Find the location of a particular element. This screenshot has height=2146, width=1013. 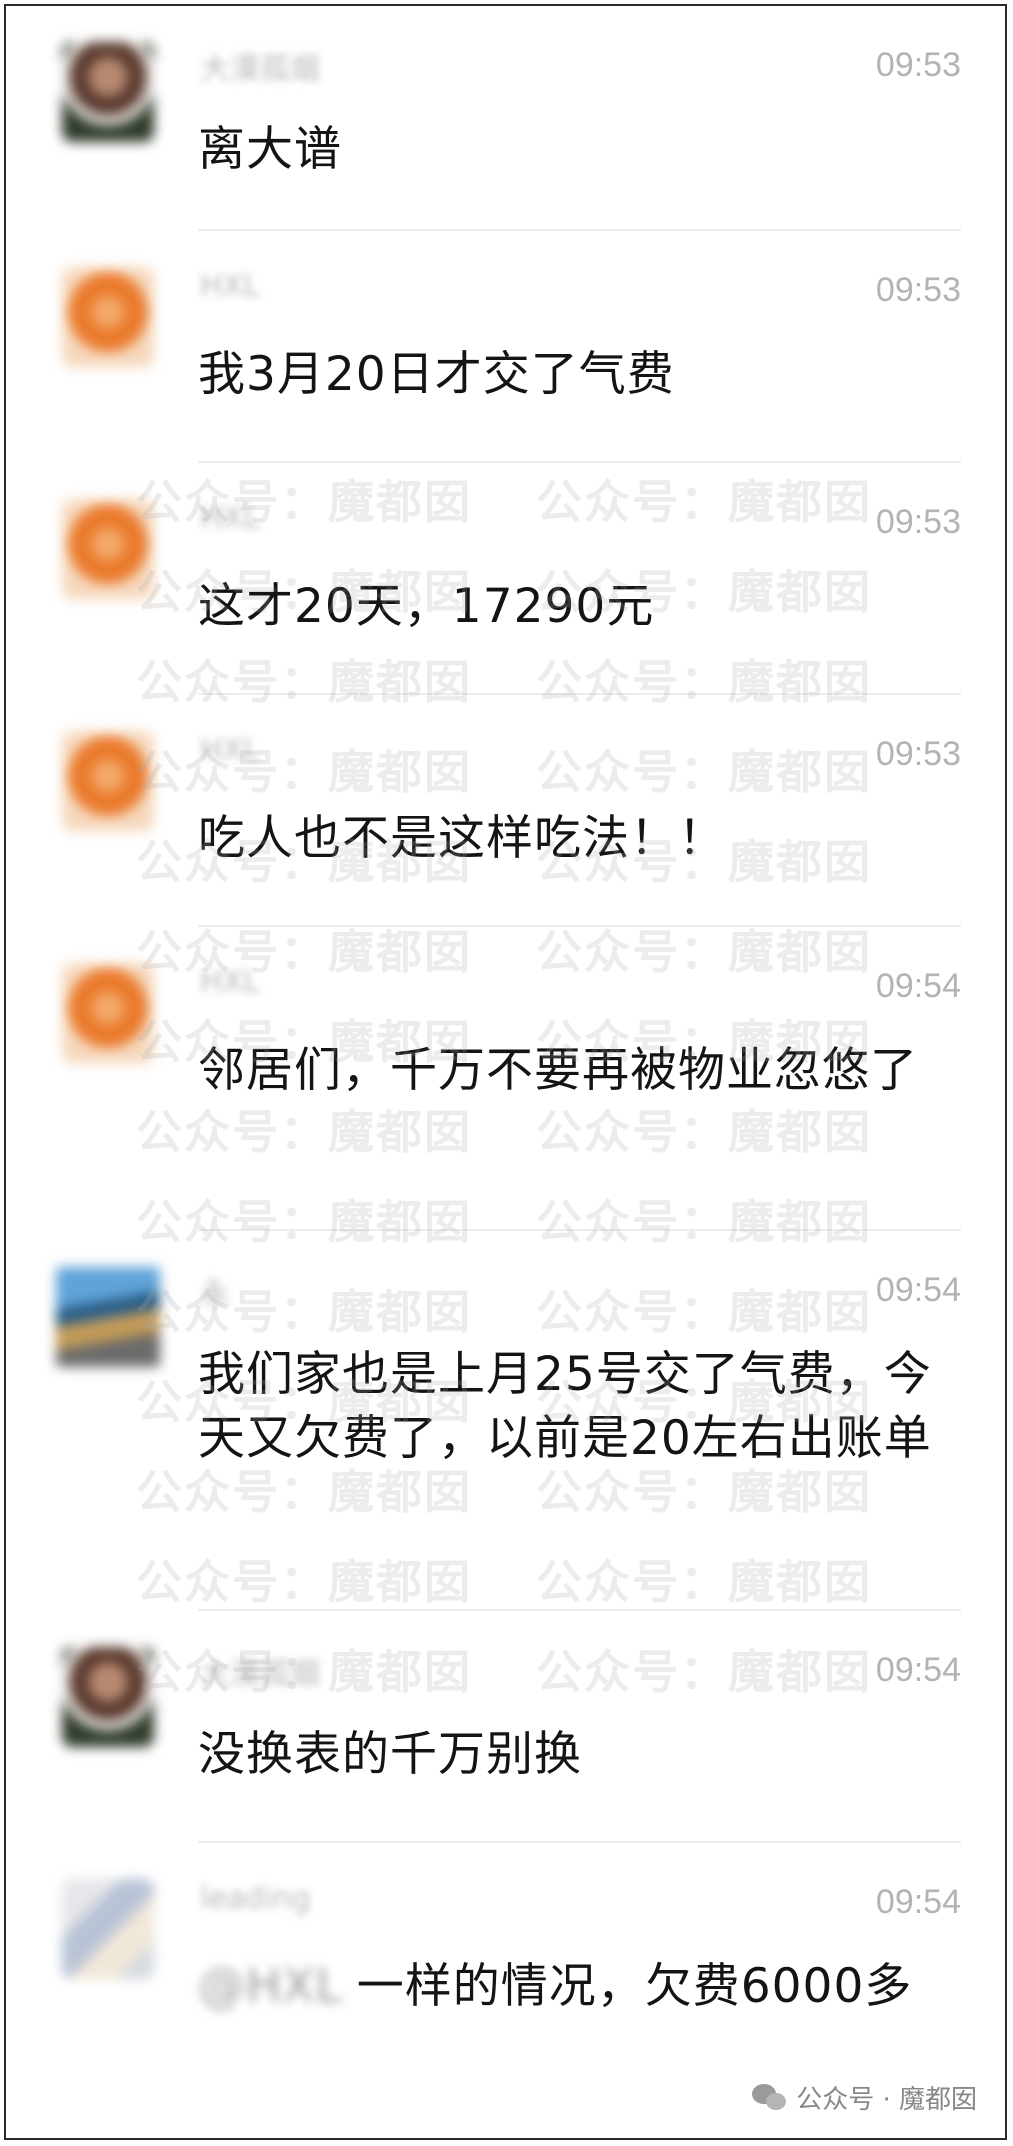

chat-message: HXL 09:53 这才20天，17290元 is located at coordinates (505, 579).